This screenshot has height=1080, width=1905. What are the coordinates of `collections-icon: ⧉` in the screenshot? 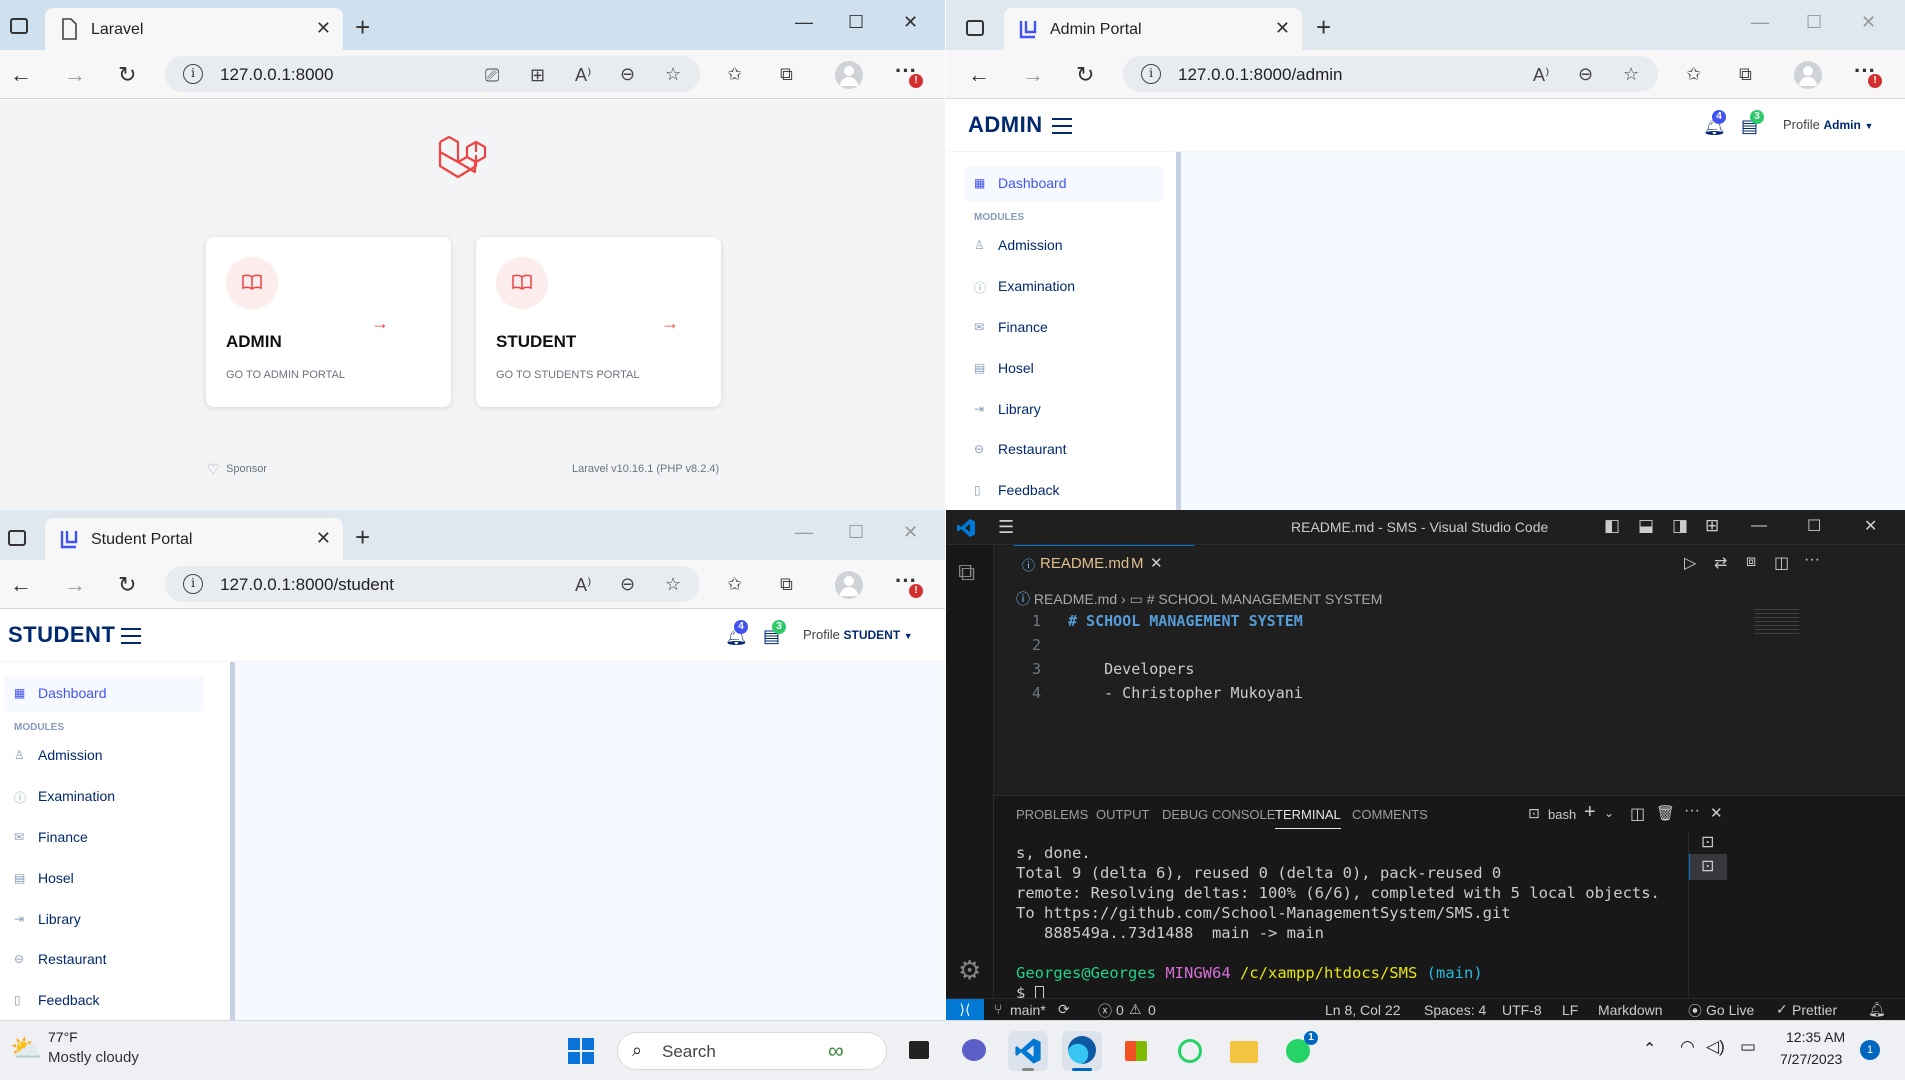 It's located at (1745, 74).